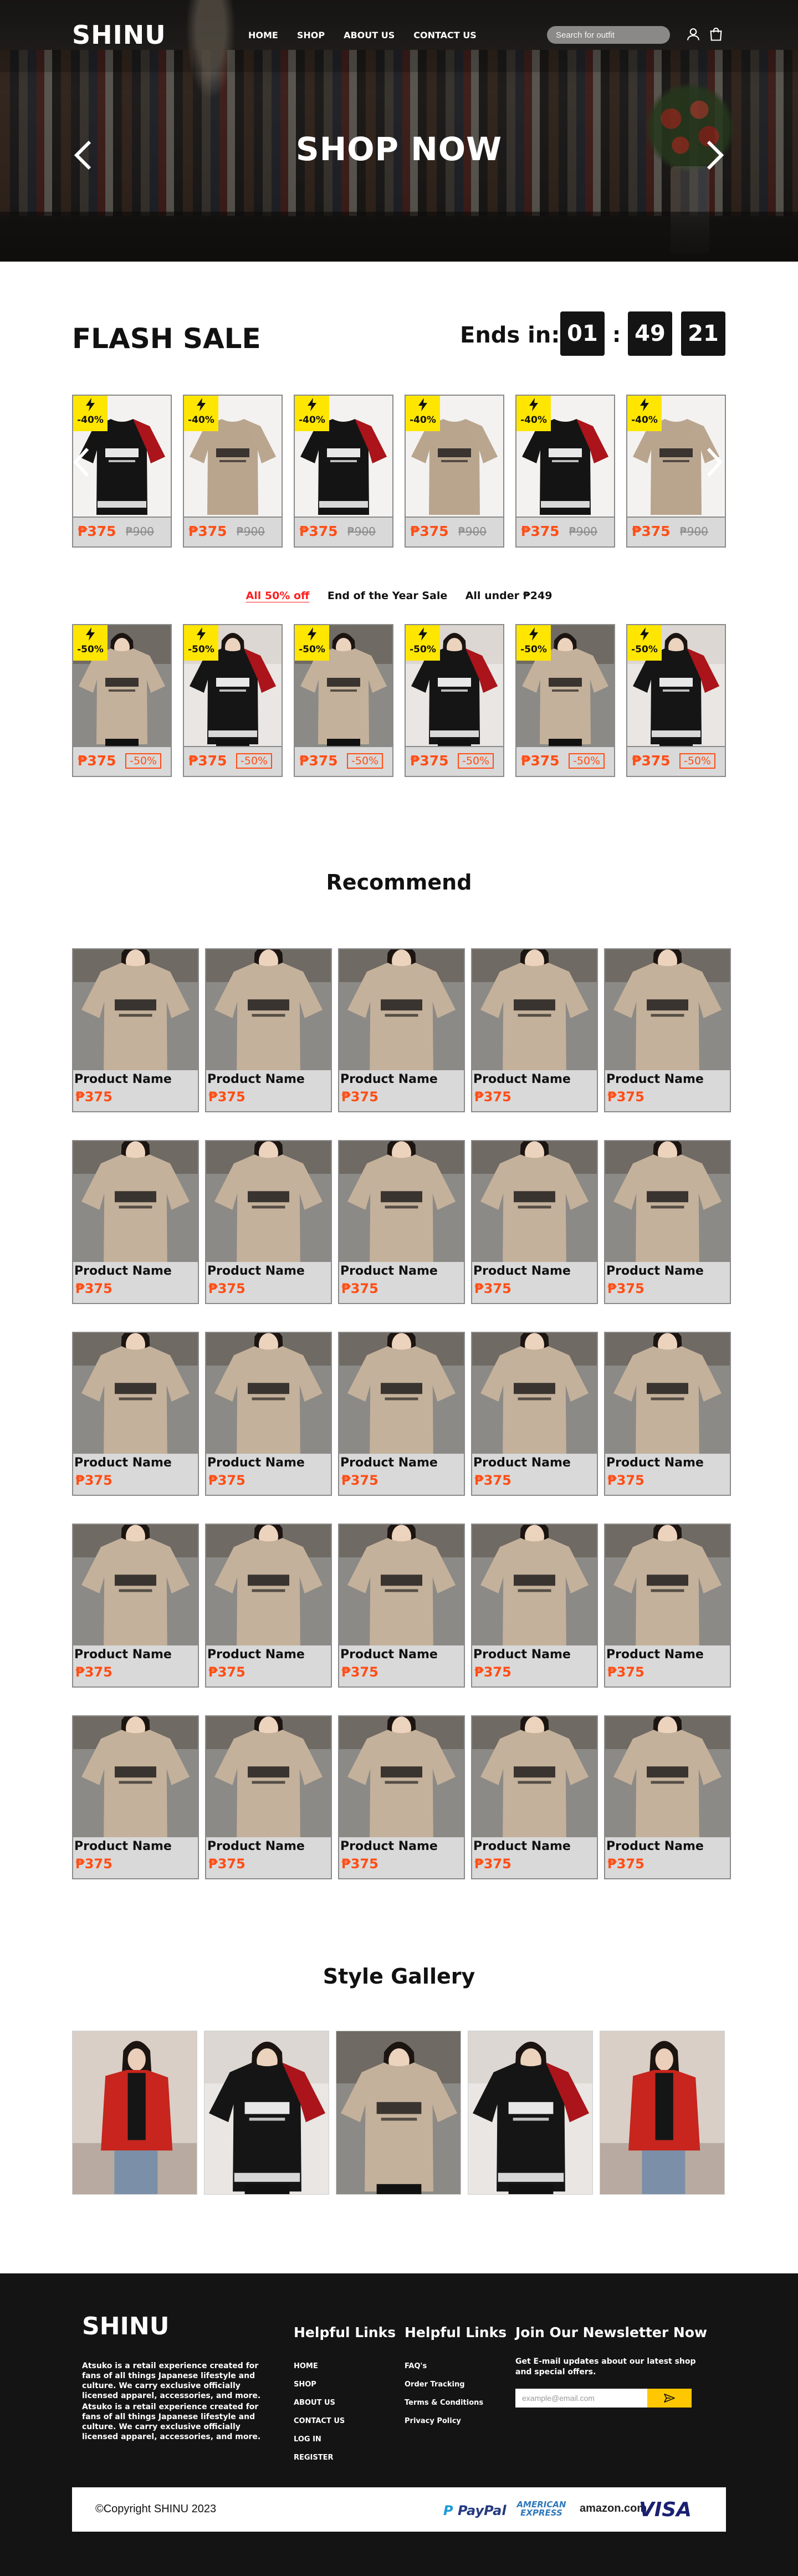 This screenshot has height=2576, width=798. I want to click on hero-title: SHOP NOW, so click(399, 149).